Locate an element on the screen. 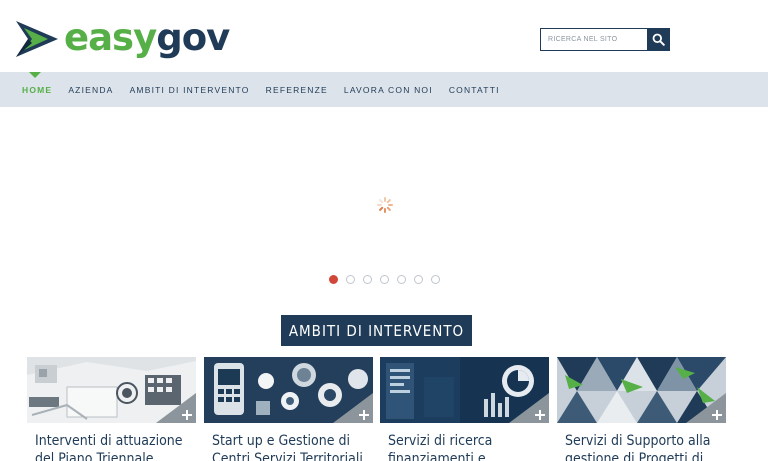  section-title: AMBITI DI INTERVENTO is located at coordinates (376, 330).